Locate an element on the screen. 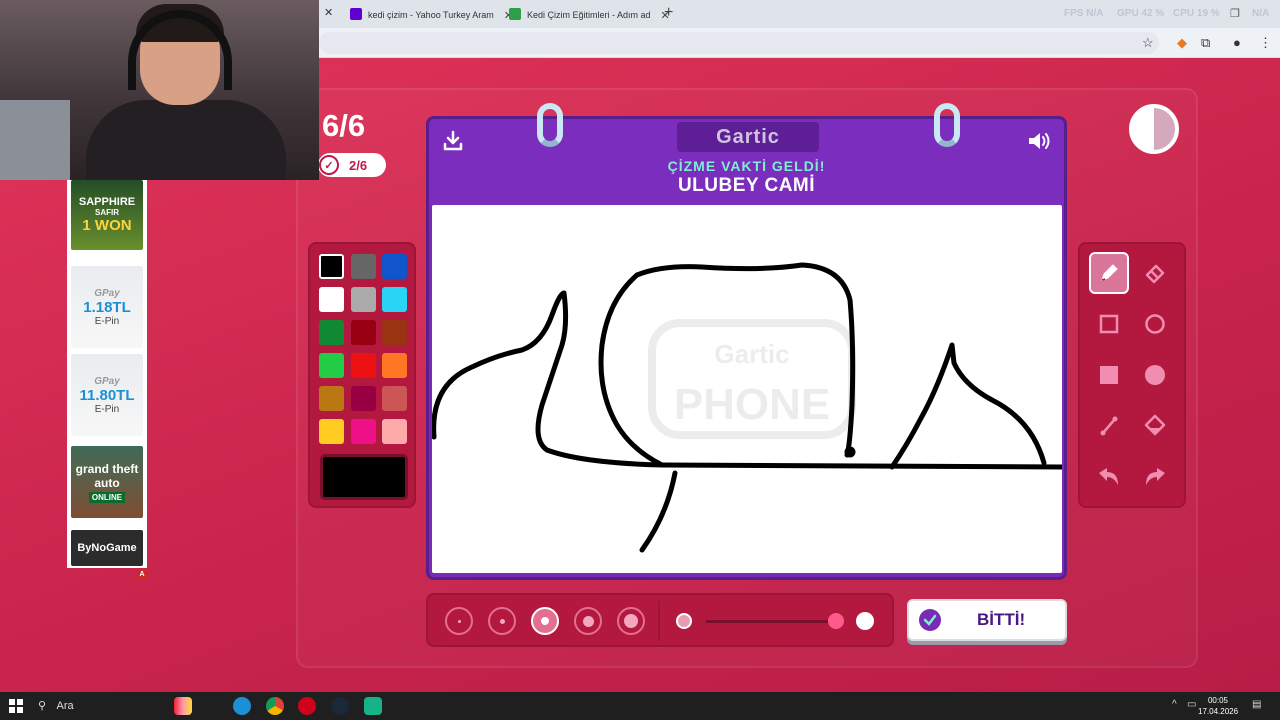 The width and height of the screenshot is (1280, 720). ad-subtitle: E-Pin is located at coordinates (107, 321).